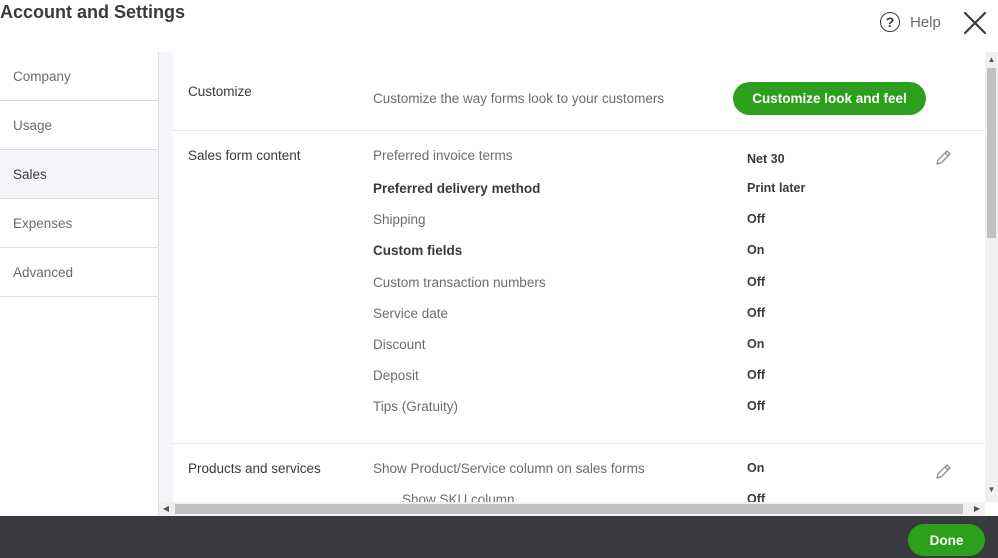 The image size is (998, 558). Describe the element at coordinates (43, 272) in the screenshot. I see `sidebar-item-label: Advanced` at that location.